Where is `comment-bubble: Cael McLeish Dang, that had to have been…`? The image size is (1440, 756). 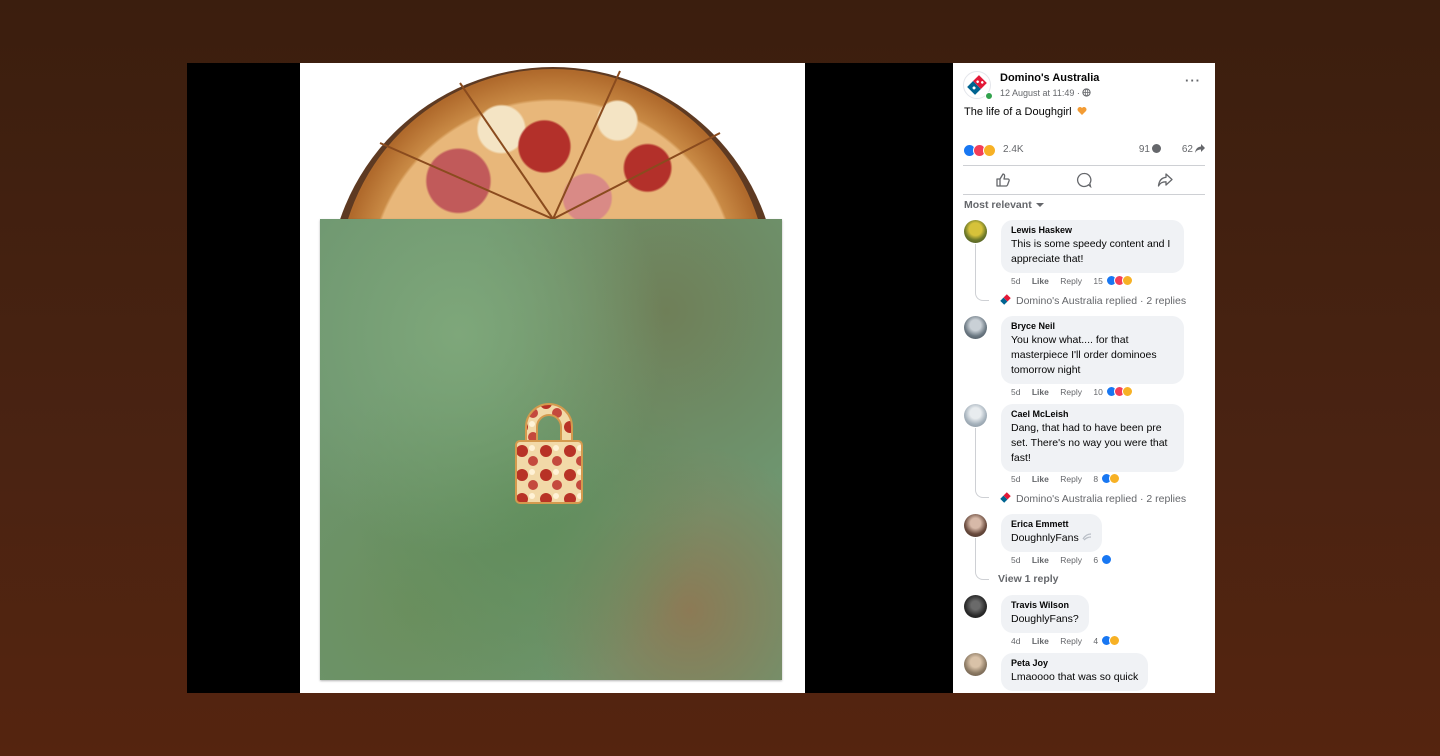
comment-bubble: Cael McLeish Dang, that had to have been… is located at coordinates (1092, 438).